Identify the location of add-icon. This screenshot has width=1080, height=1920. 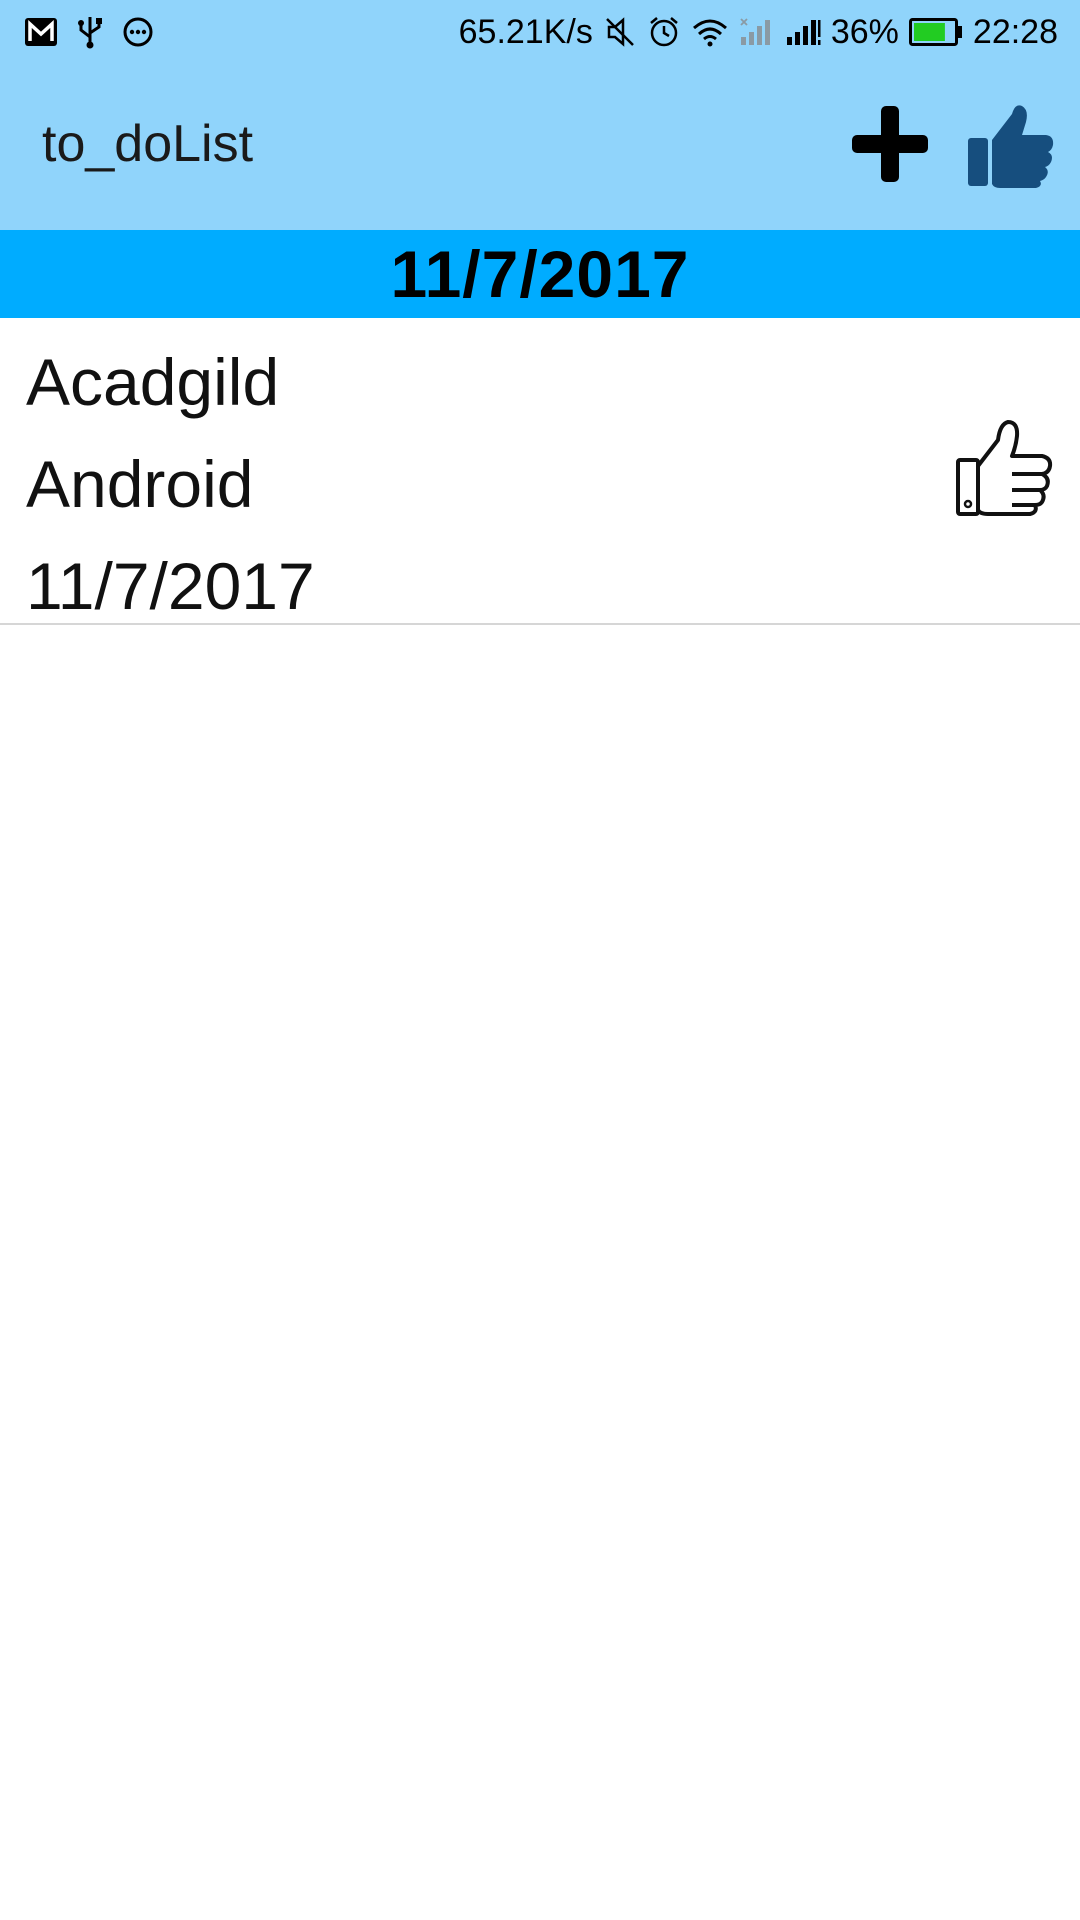
(890, 144).